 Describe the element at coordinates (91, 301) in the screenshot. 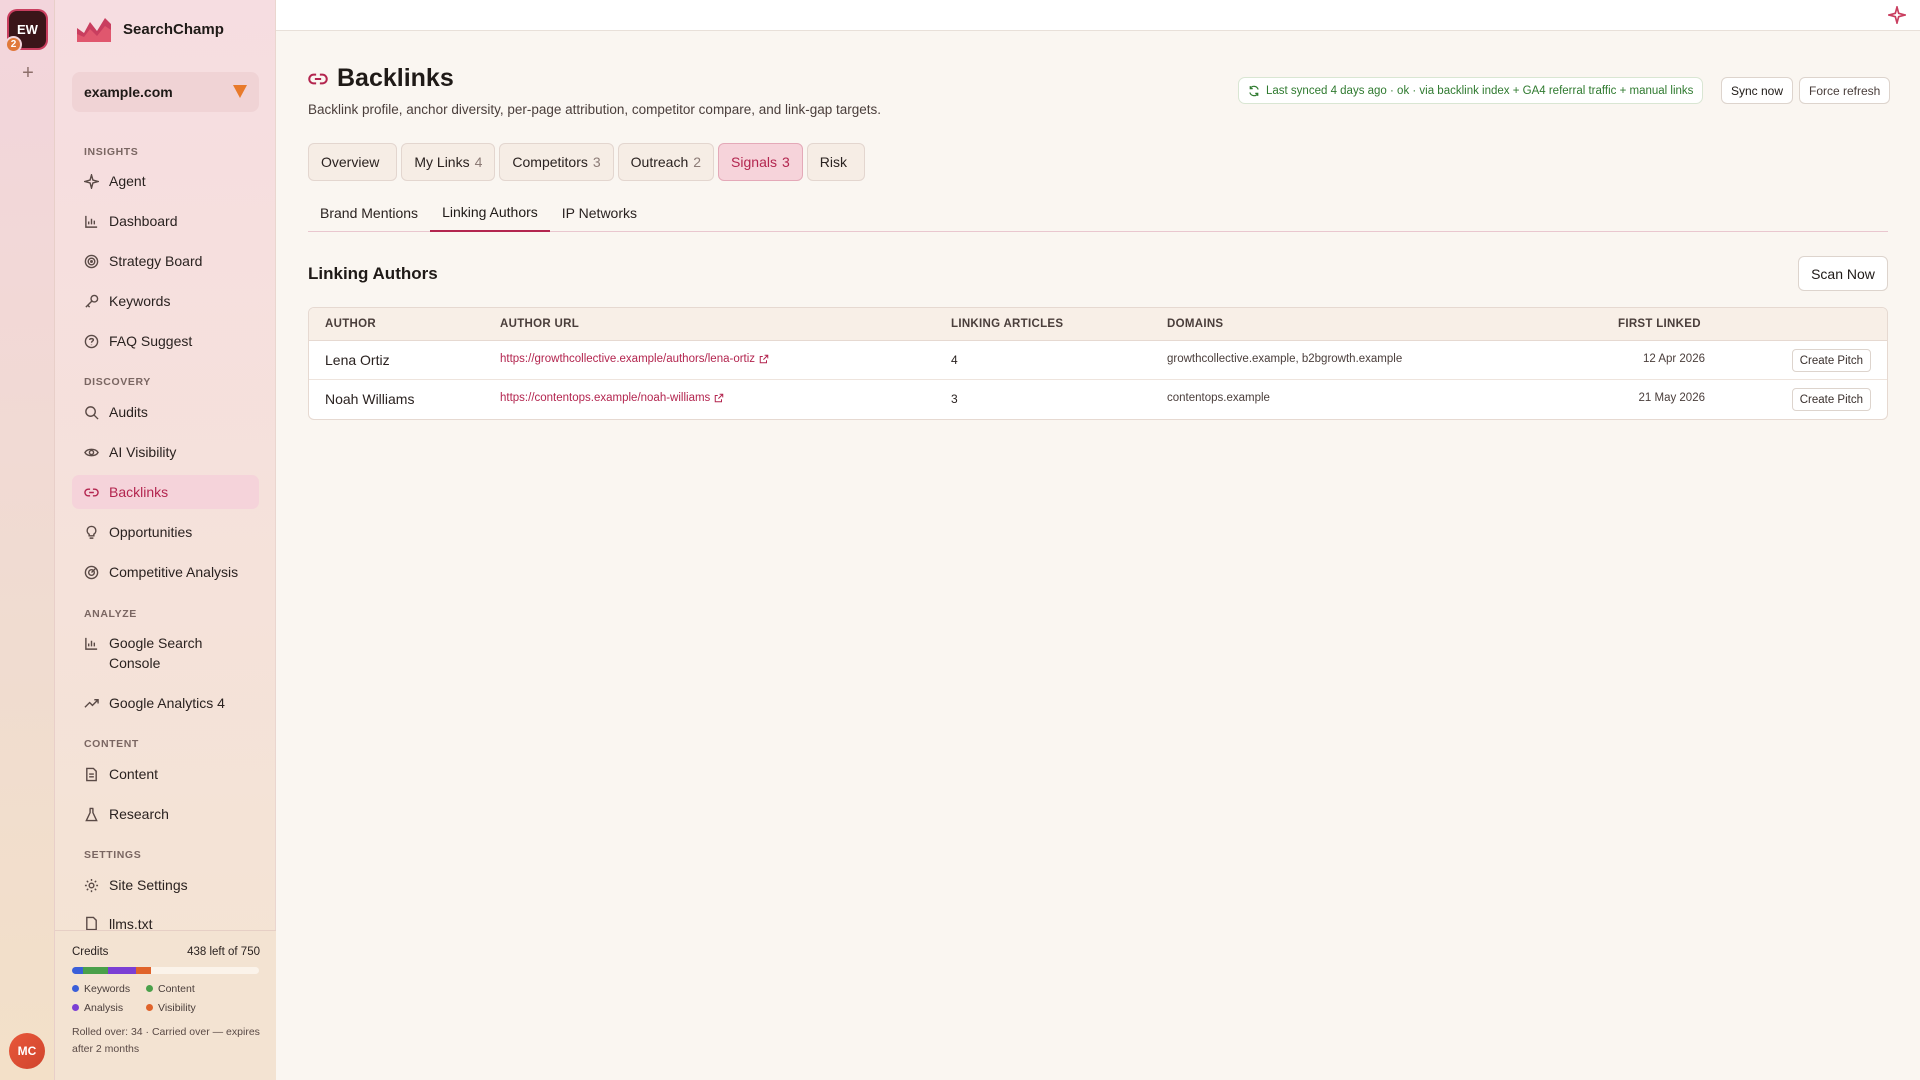

I see `key-icon` at that location.